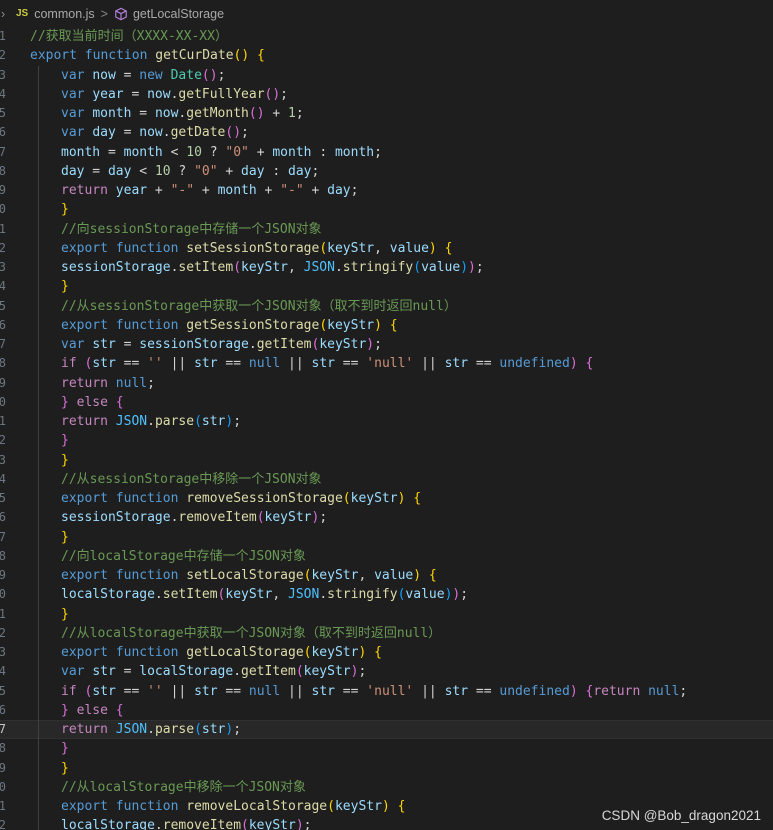  What do you see at coordinates (386, 36) in the screenshot?
I see `code-line: 1 //获取当前时间（XXXX-XX-XX）` at bounding box center [386, 36].